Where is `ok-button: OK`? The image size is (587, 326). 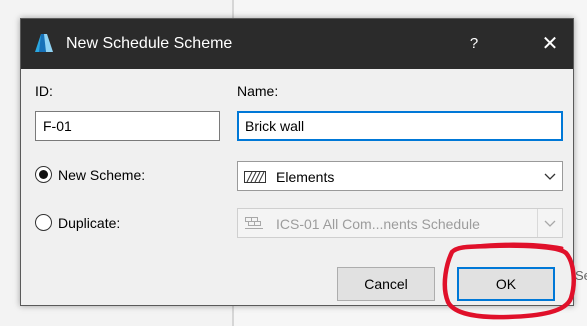
ok-button: OK is located at coordinates (506, 284).